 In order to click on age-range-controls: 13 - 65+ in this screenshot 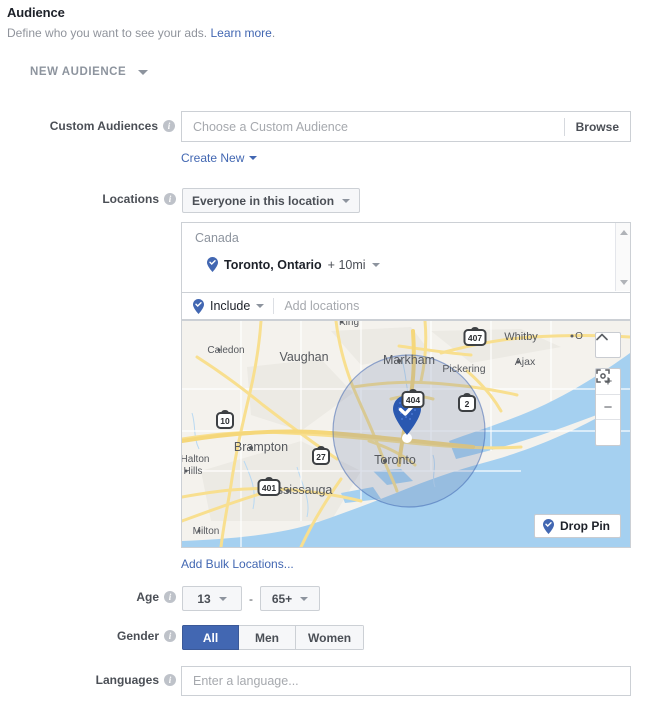, I will do `click(251, 598)`.